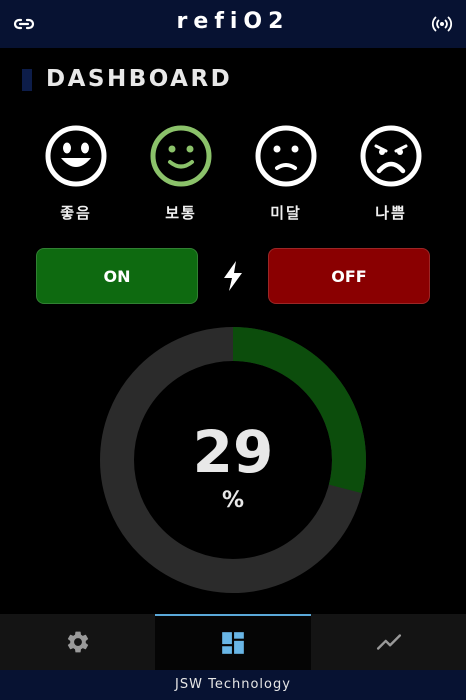 The image size is (466, 700). I want to click on wireless-antenna-icon, so click(442, 24).